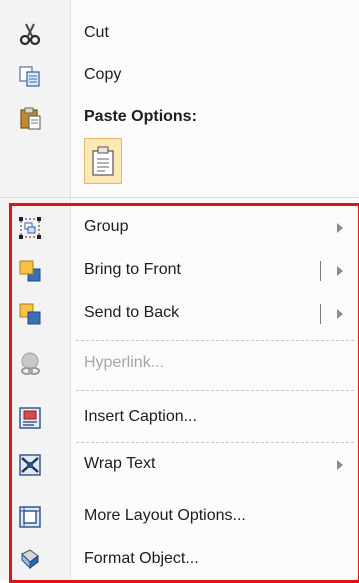 This screenshot has height=583, width=359. What do you see at coordinates (103, 74) in the screenshot?
I see `copy-label: Copy` at bounding box center [103, 74].